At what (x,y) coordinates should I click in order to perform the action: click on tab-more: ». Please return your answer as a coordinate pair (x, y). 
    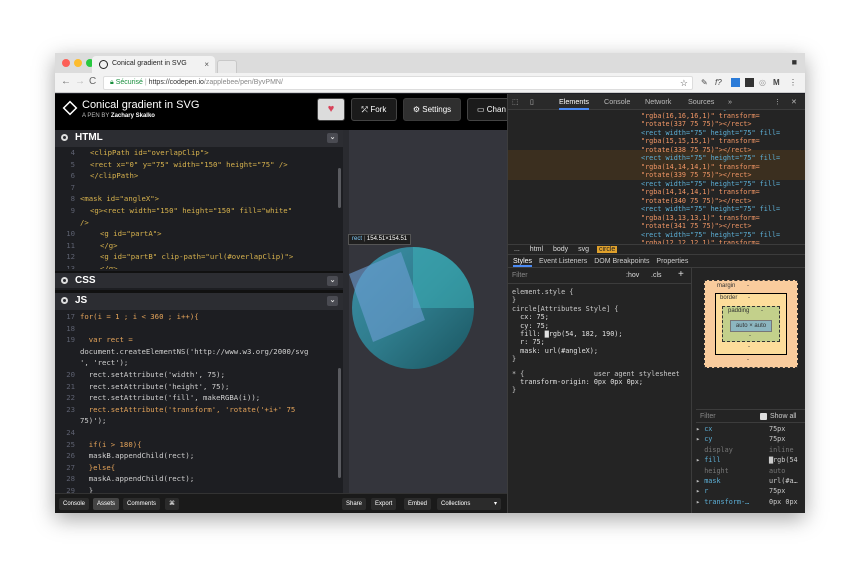
    Looking at the image, I should click on (730, 101).